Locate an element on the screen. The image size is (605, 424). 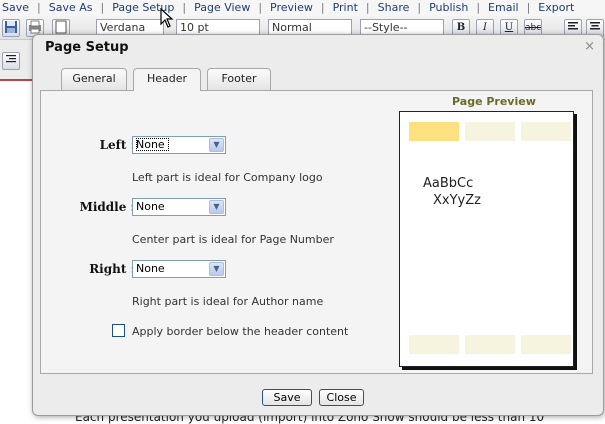
menu-save: Save is located at coordinates (15, 7).